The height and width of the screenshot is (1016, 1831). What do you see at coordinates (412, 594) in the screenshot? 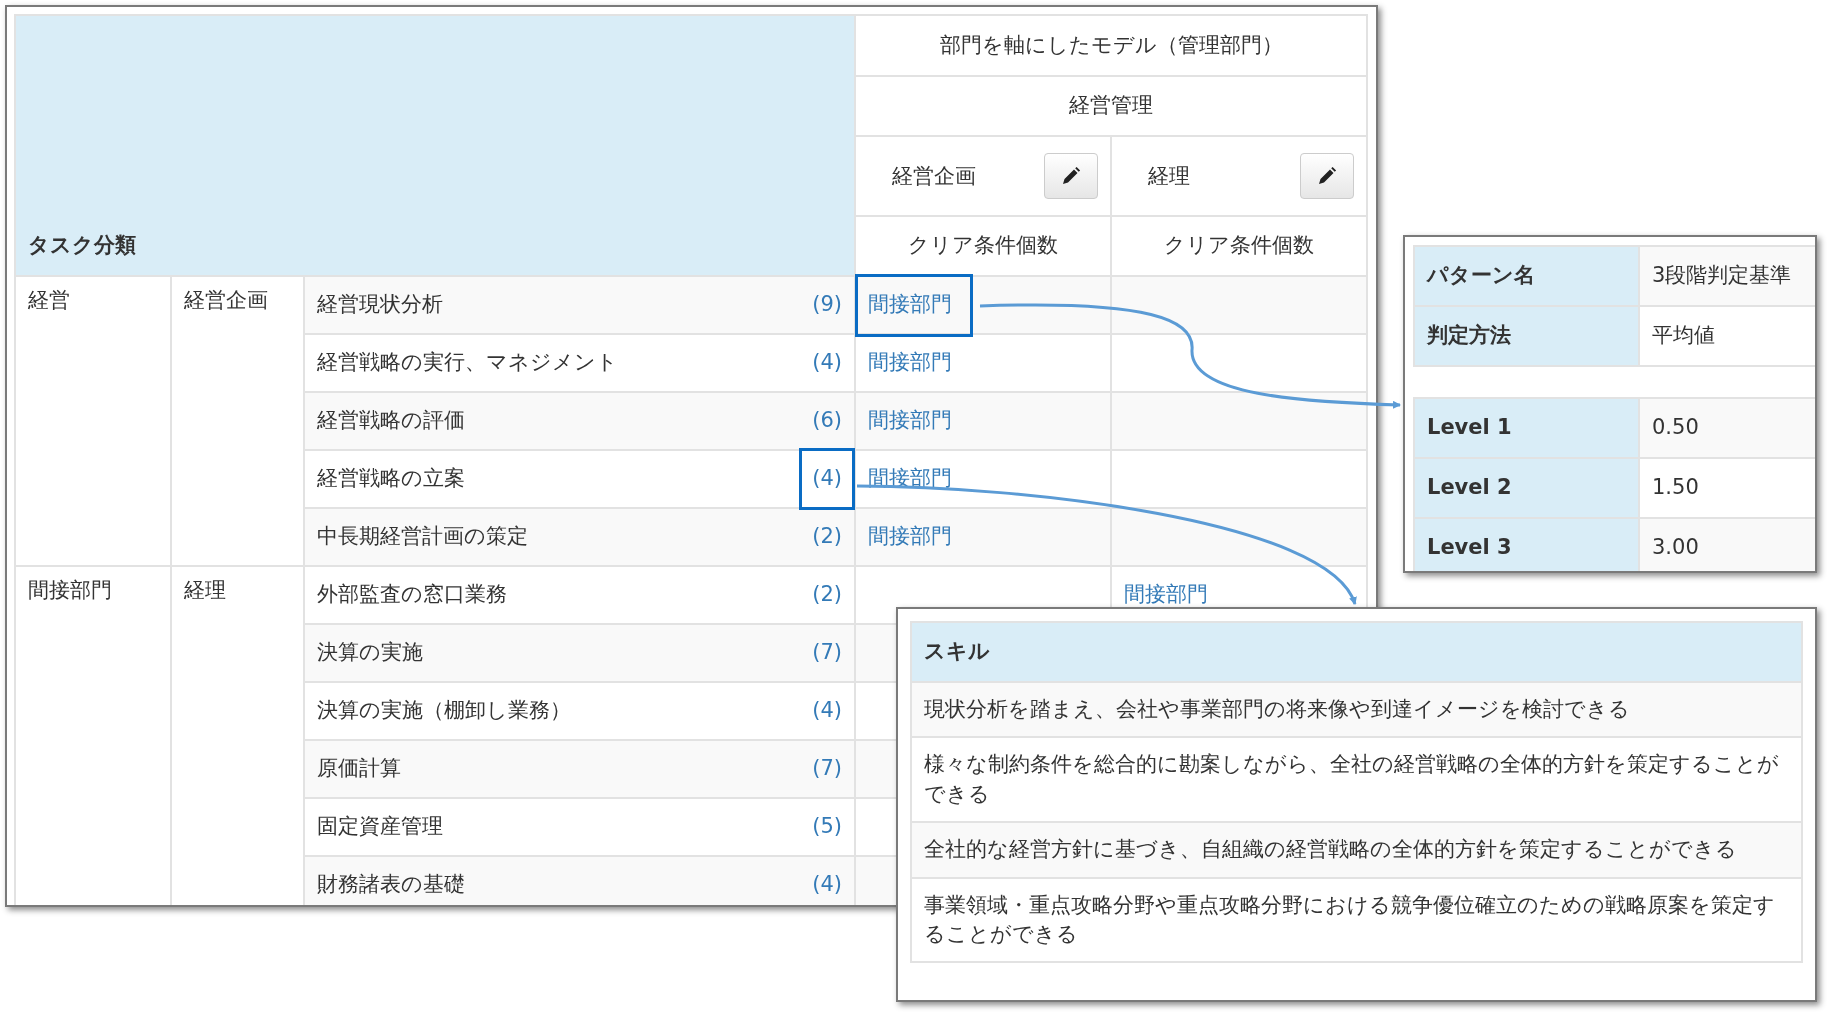
I see `task-name: 外部監査の窓口業務` at bounding box center [412, 594].